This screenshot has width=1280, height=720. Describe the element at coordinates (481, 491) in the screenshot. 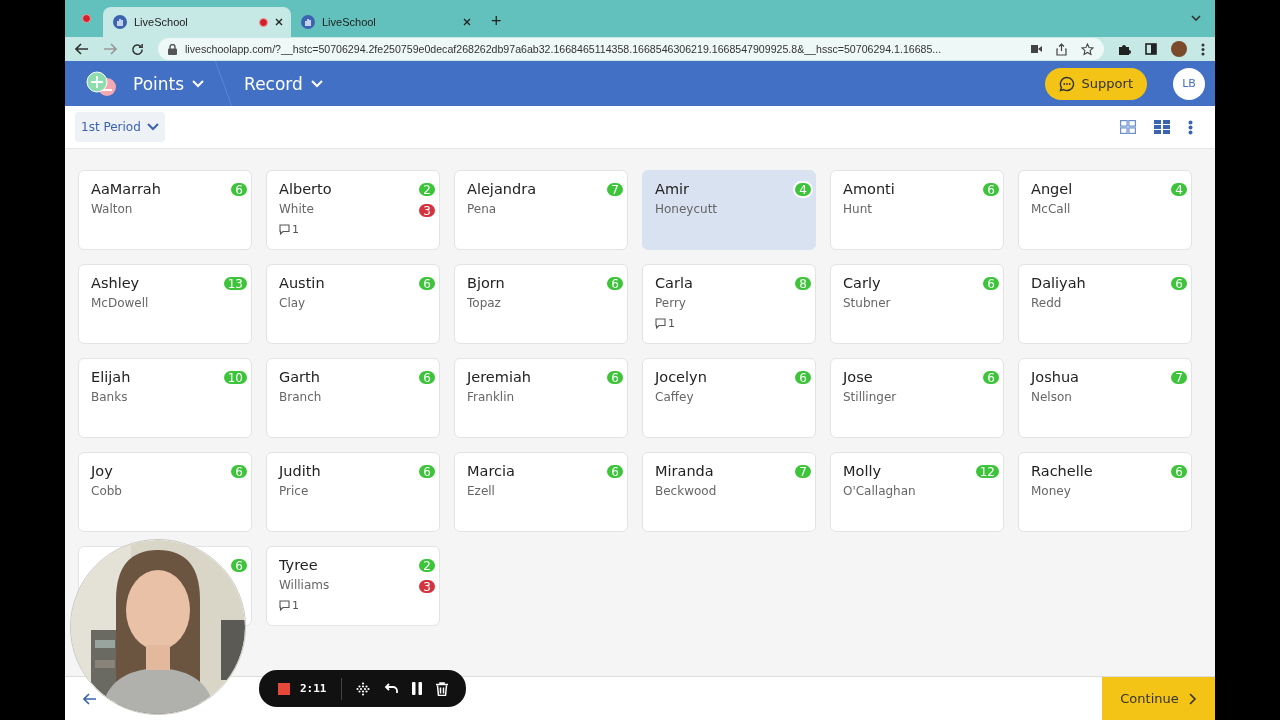

I see `student-last-name: Ezell` at that location.